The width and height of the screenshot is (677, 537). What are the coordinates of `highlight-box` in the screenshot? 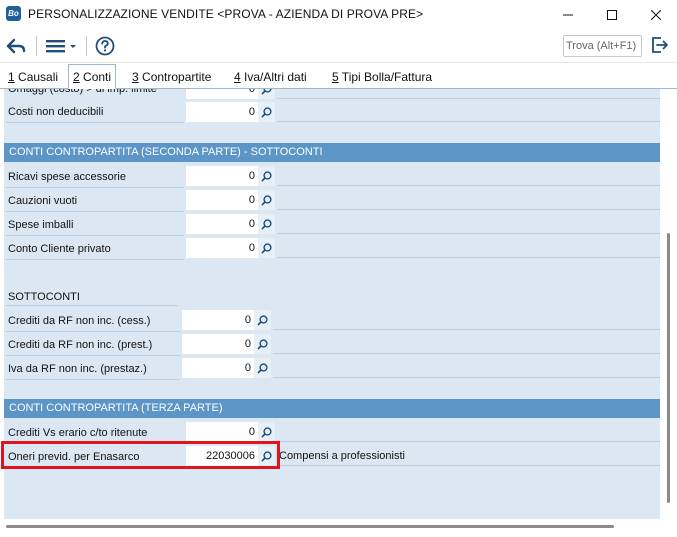 It's located at (140, 455).